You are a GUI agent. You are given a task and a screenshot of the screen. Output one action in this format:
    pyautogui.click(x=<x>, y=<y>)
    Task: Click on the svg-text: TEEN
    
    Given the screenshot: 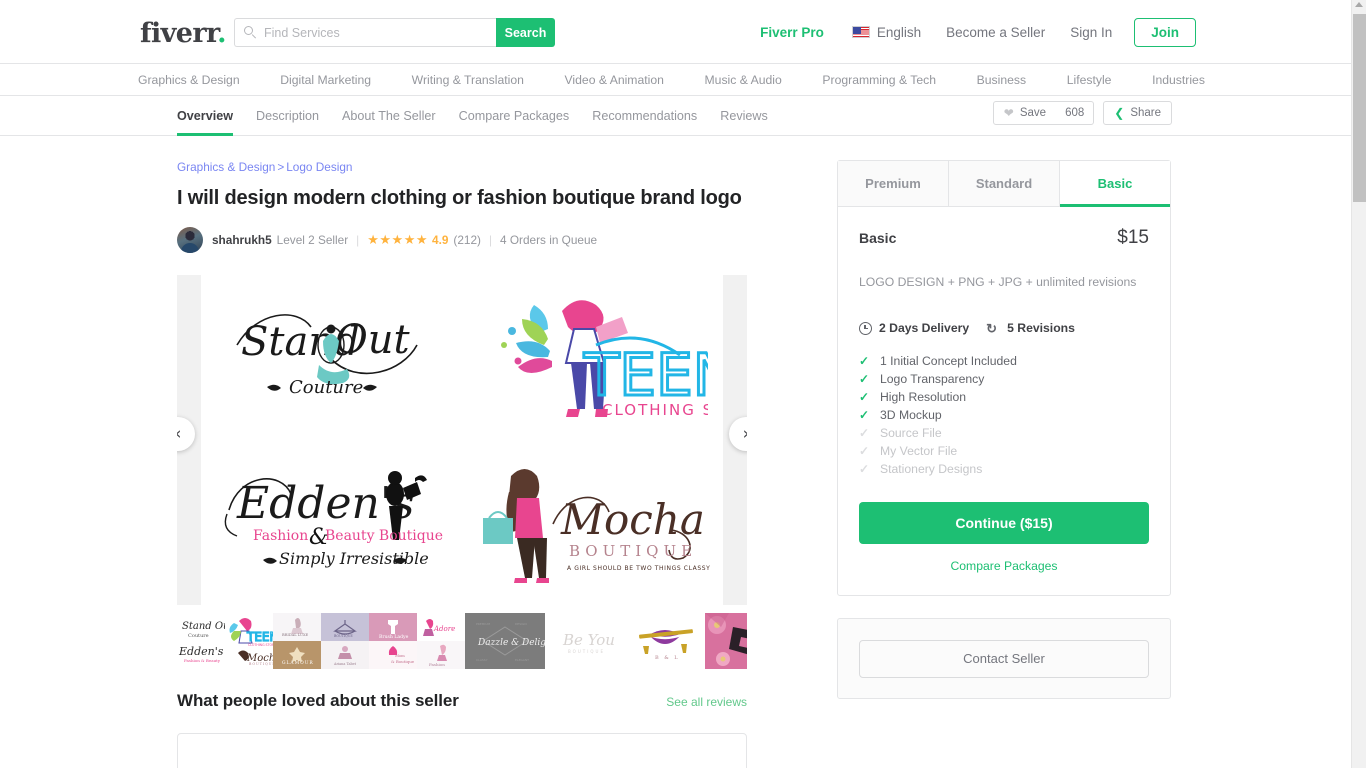 What is the action you would take?
    pyautogui.click(x=645, y=375)
    